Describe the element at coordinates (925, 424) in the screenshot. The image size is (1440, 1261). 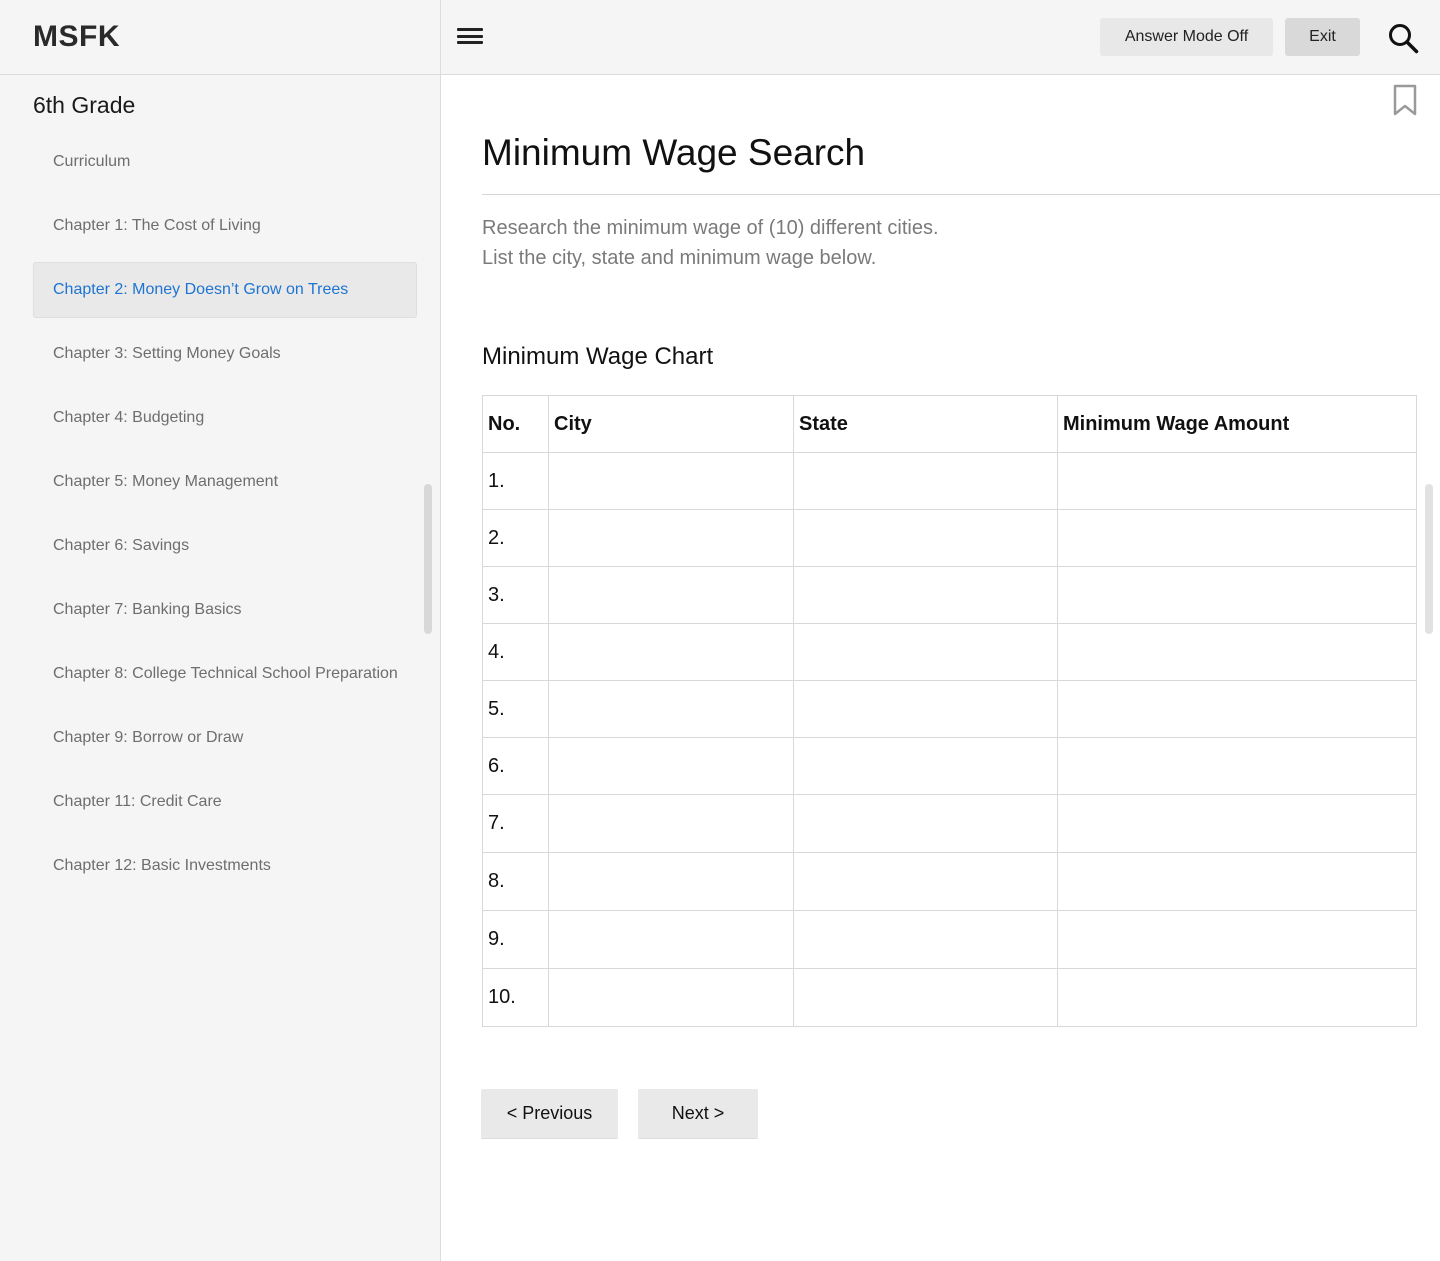
I see `column-header-state: State` at that location.